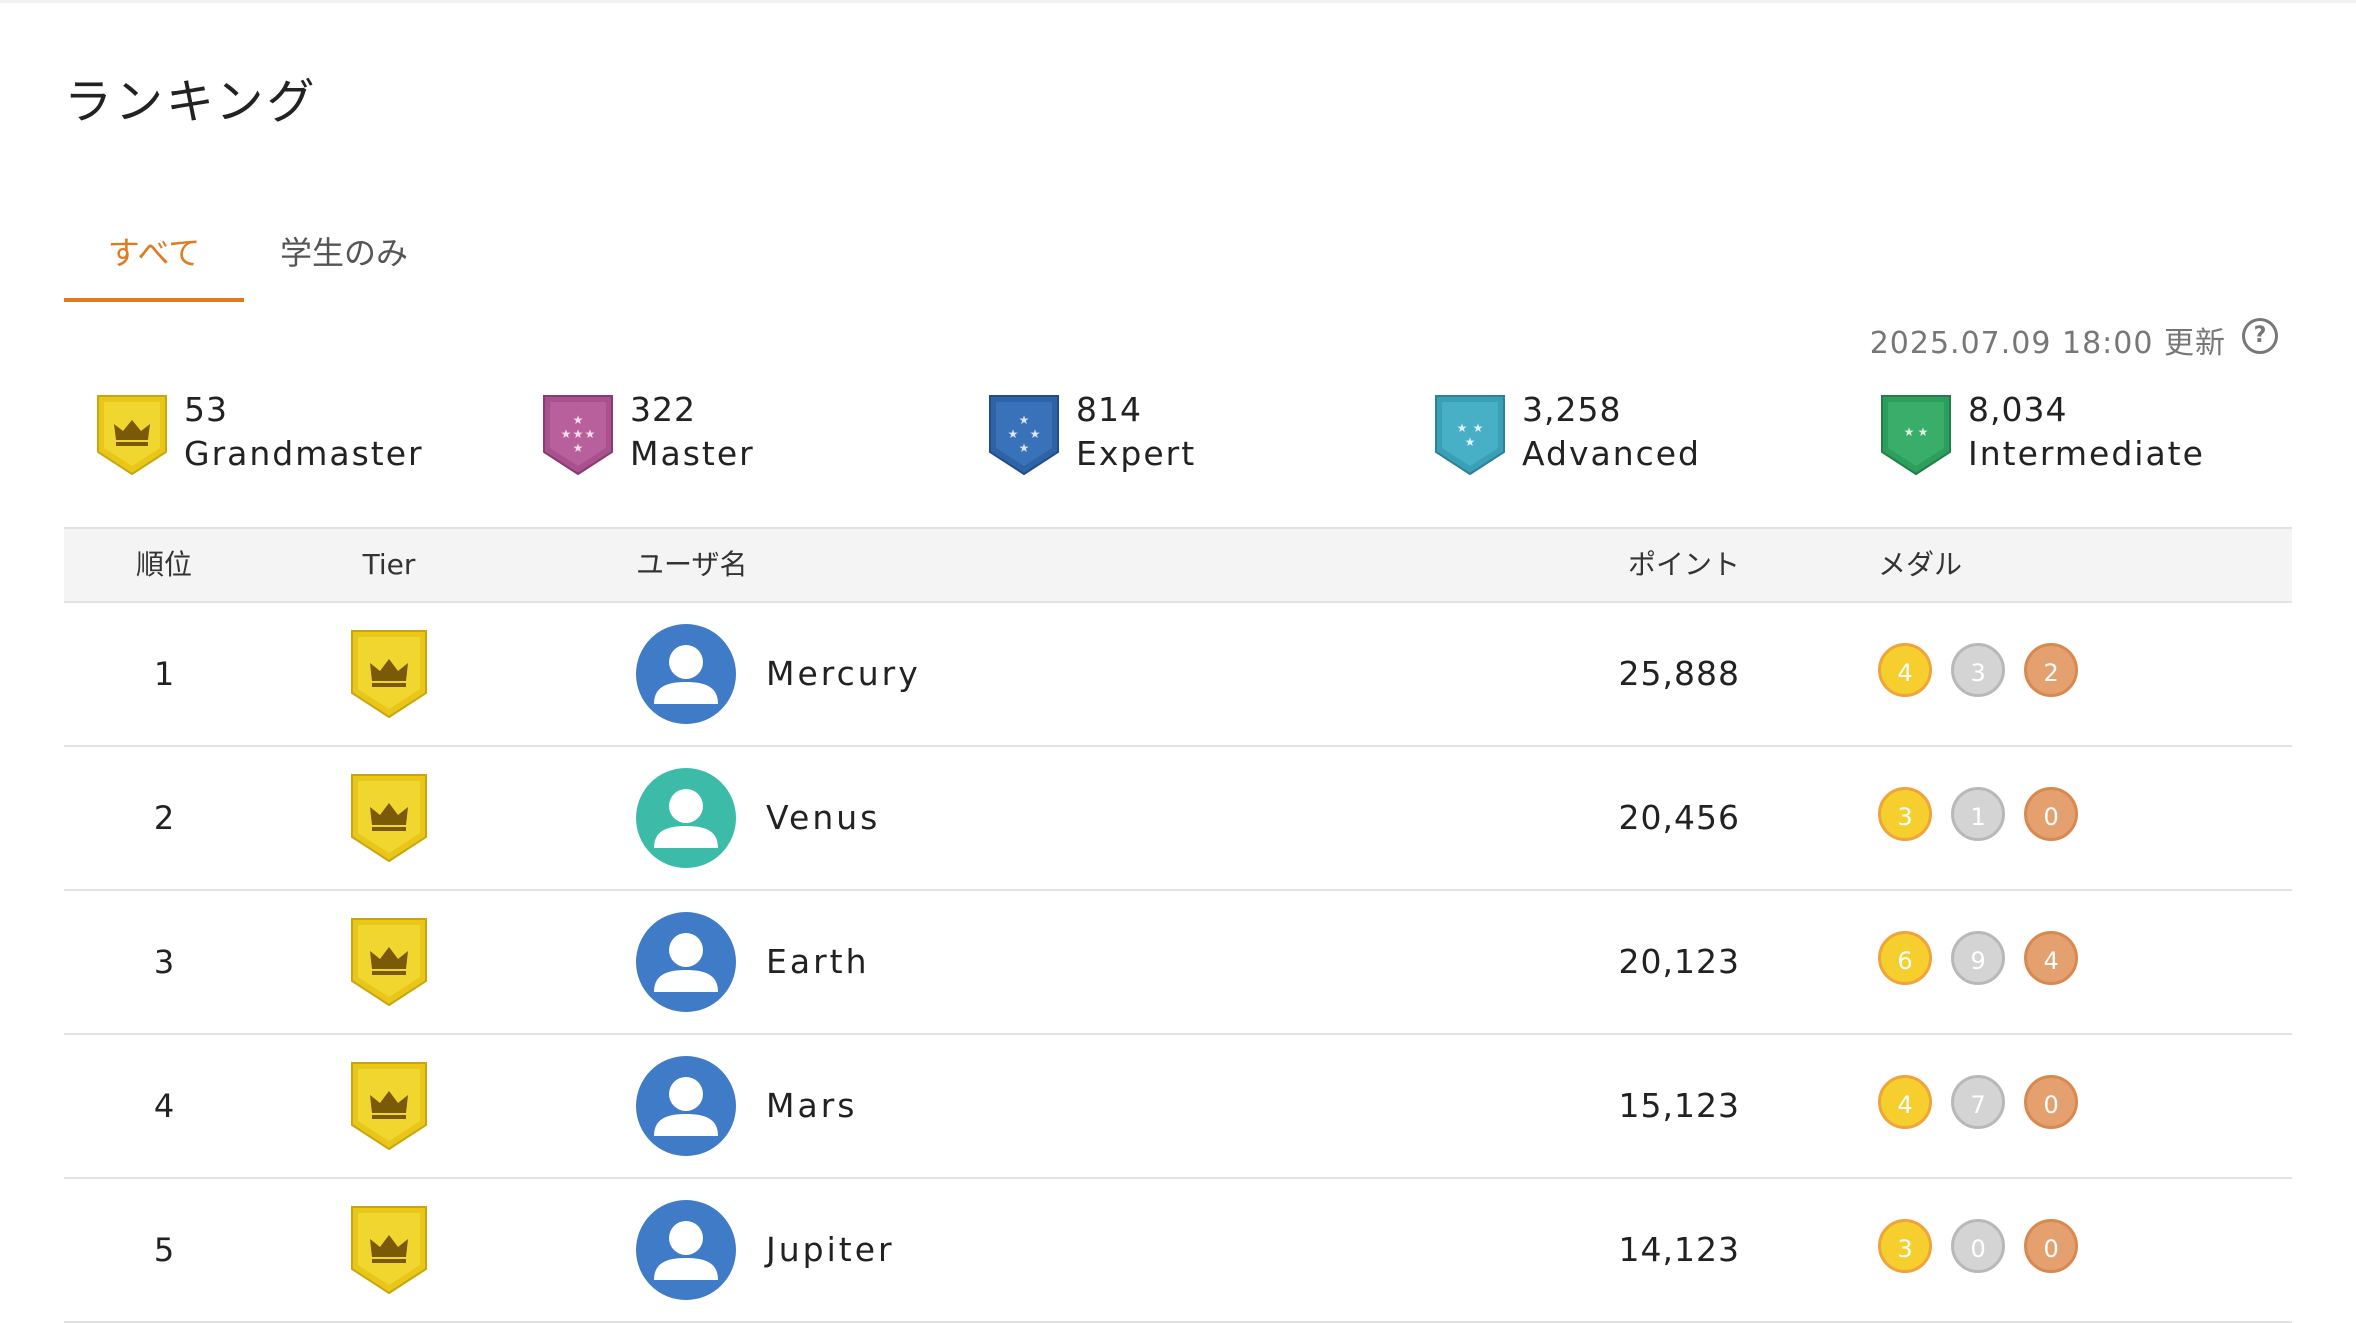 The image size is (2356, 1323). I want to click on username-link: Mercury, so click(843, 674).